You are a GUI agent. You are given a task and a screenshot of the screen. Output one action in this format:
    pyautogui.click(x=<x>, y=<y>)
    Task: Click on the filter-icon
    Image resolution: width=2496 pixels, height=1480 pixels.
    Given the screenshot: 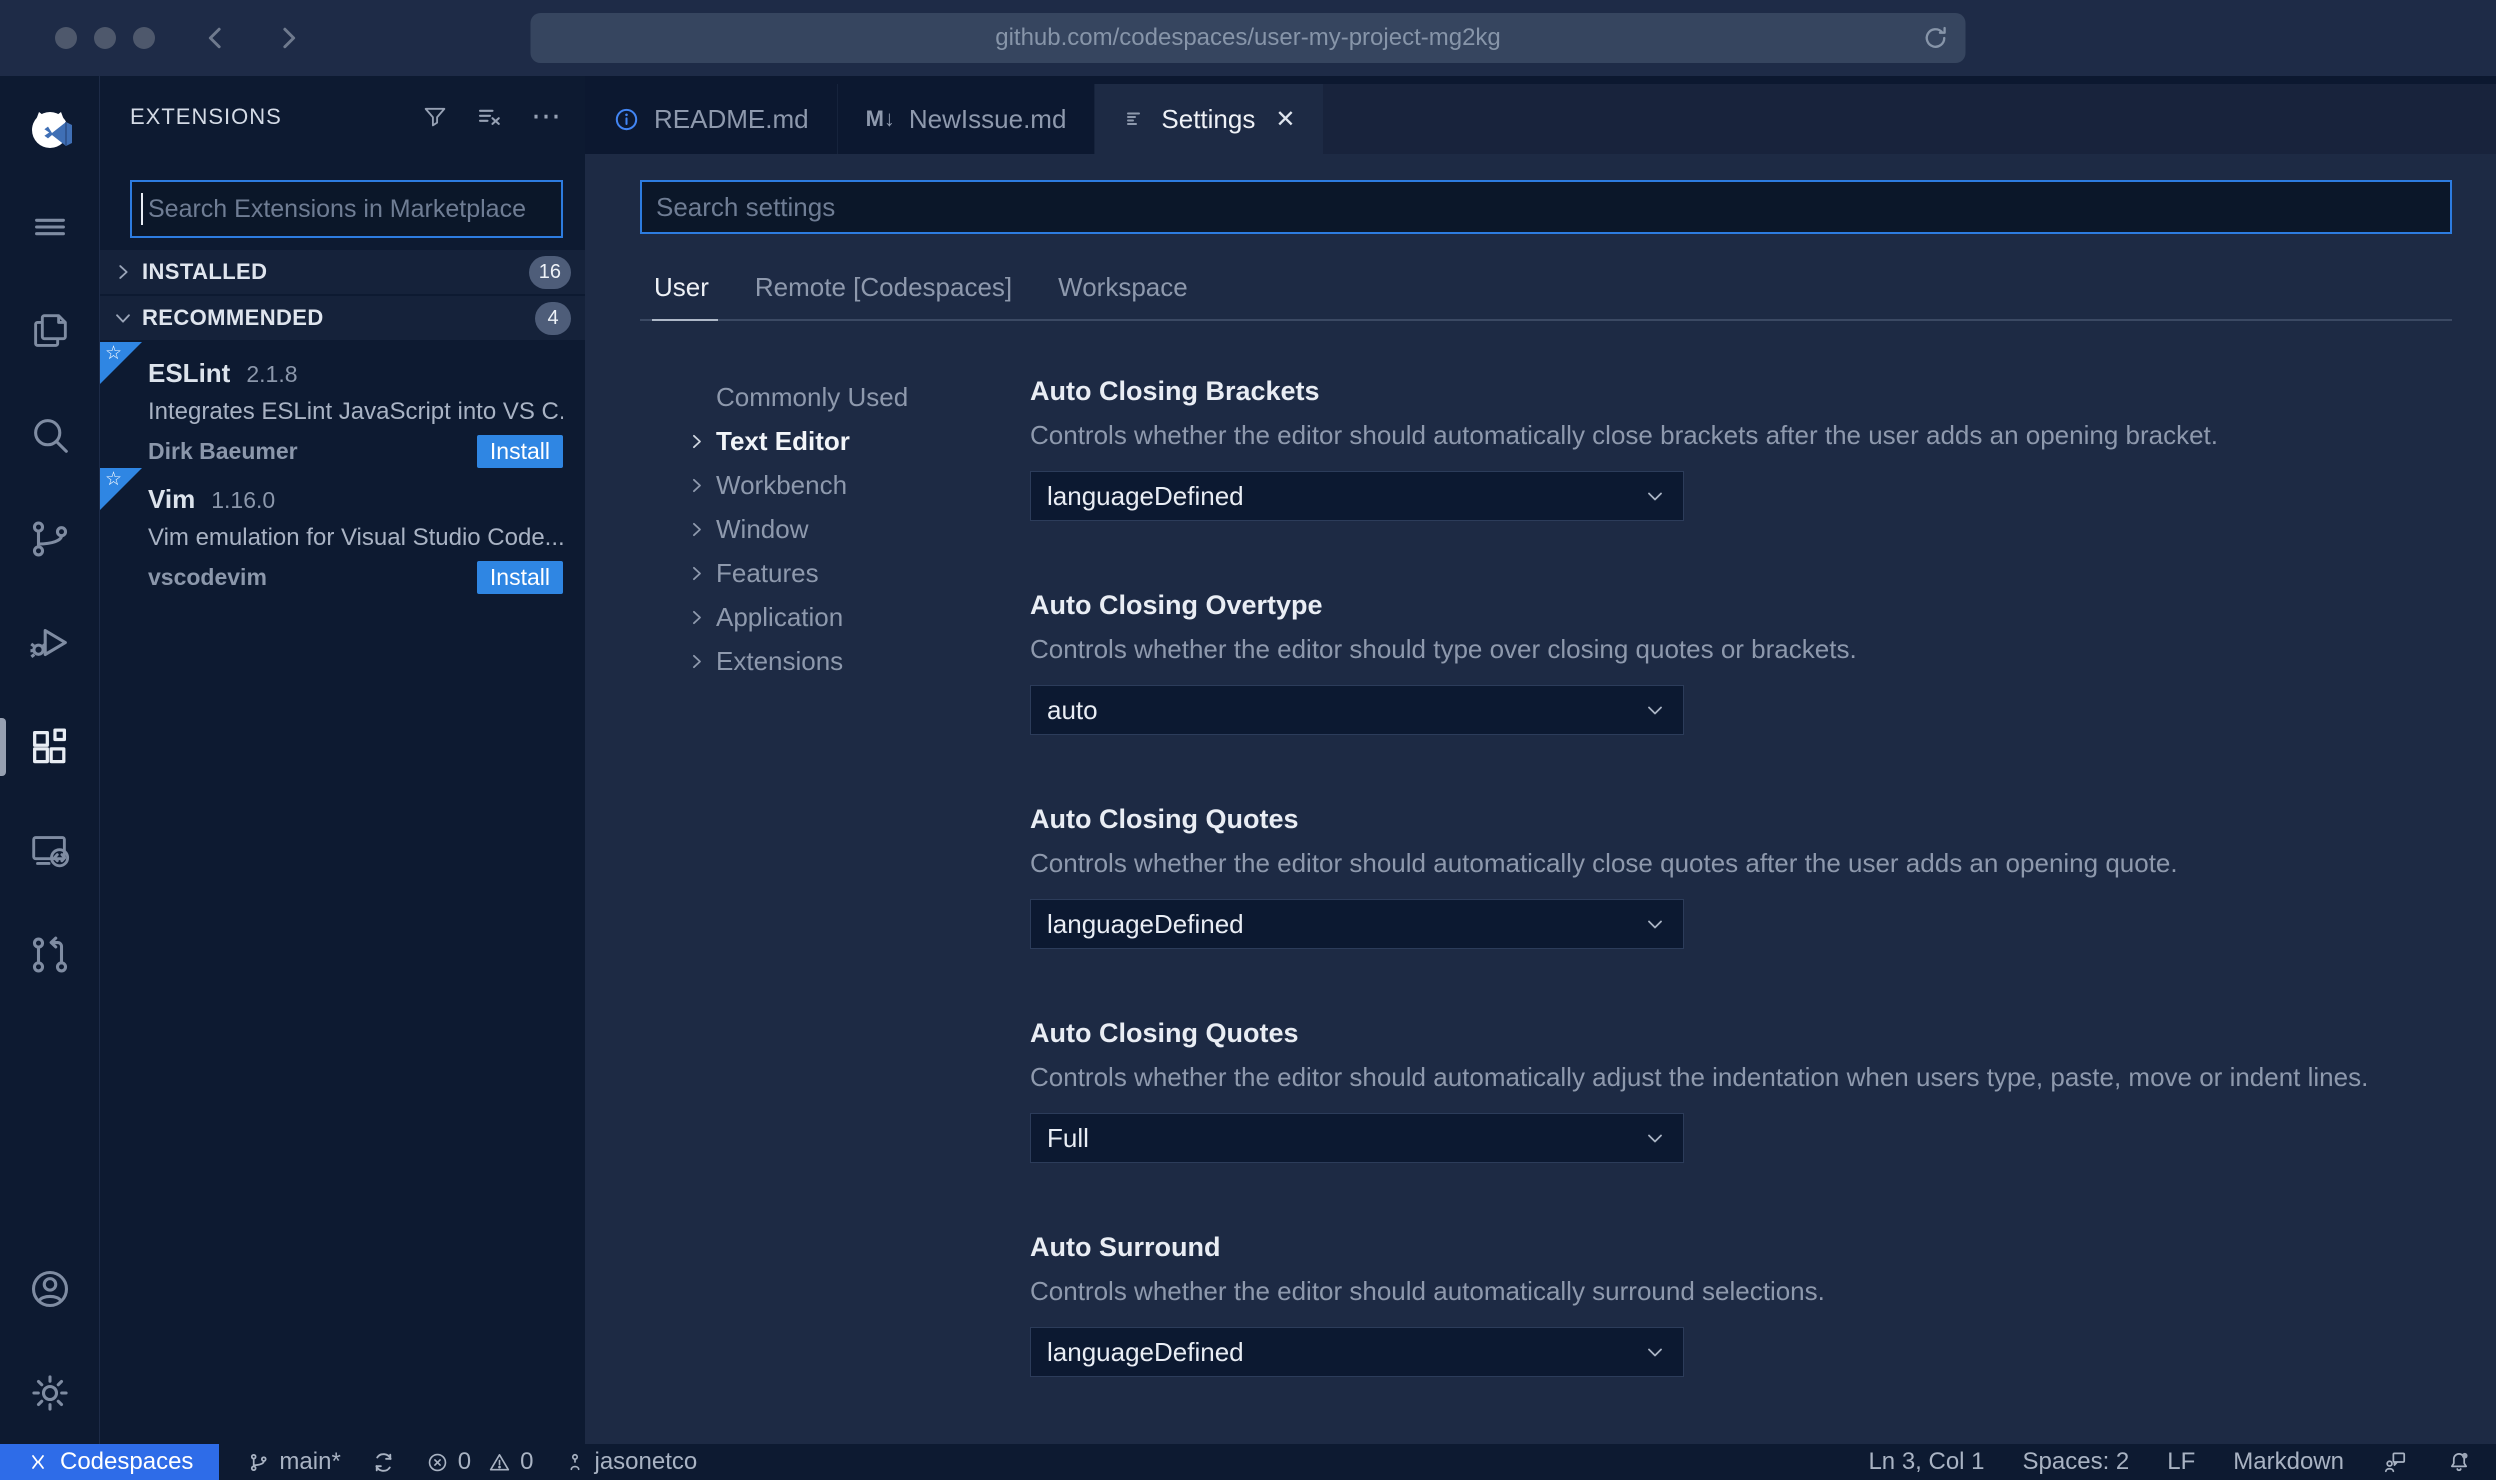 What is the action you would take?
    pyautogui.click(x=435, y=117)
    